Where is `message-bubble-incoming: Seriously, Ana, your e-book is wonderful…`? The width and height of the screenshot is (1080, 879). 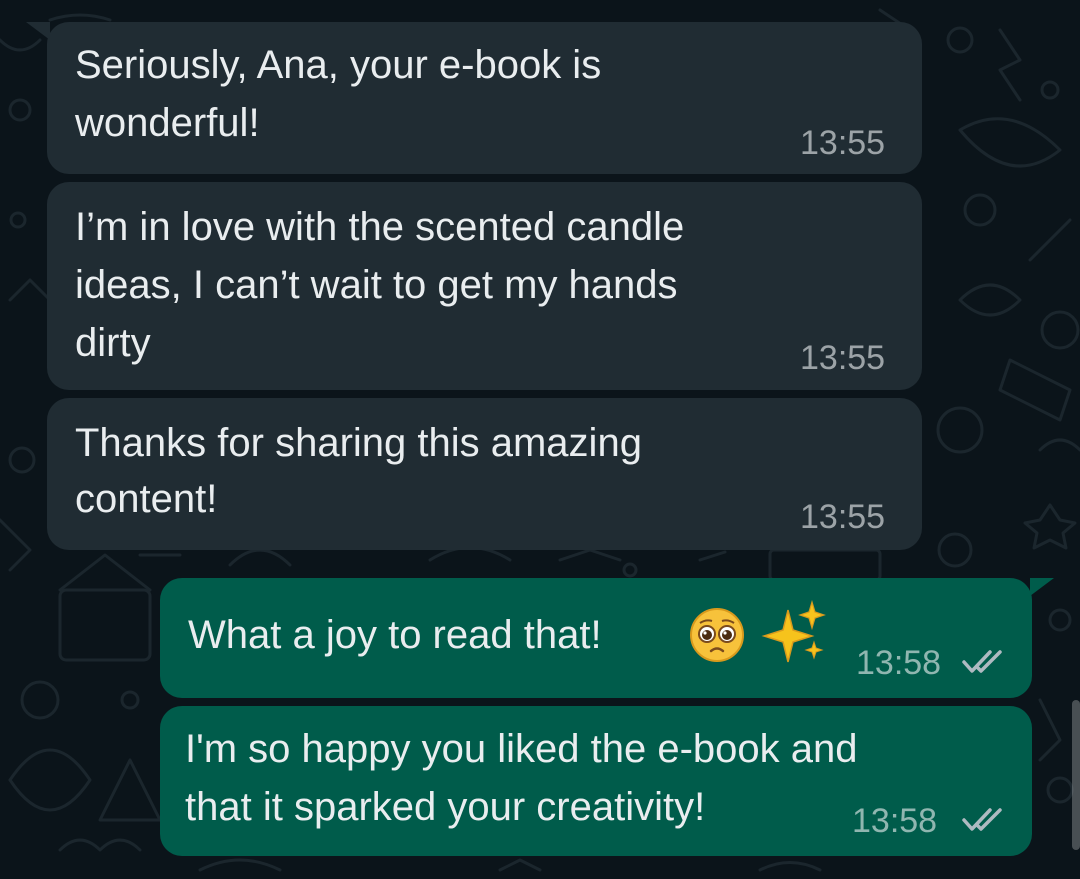
message-bubble-incoming: Seriously, Ana, your e-book is wonderful… is located at coordinates (484, 98).